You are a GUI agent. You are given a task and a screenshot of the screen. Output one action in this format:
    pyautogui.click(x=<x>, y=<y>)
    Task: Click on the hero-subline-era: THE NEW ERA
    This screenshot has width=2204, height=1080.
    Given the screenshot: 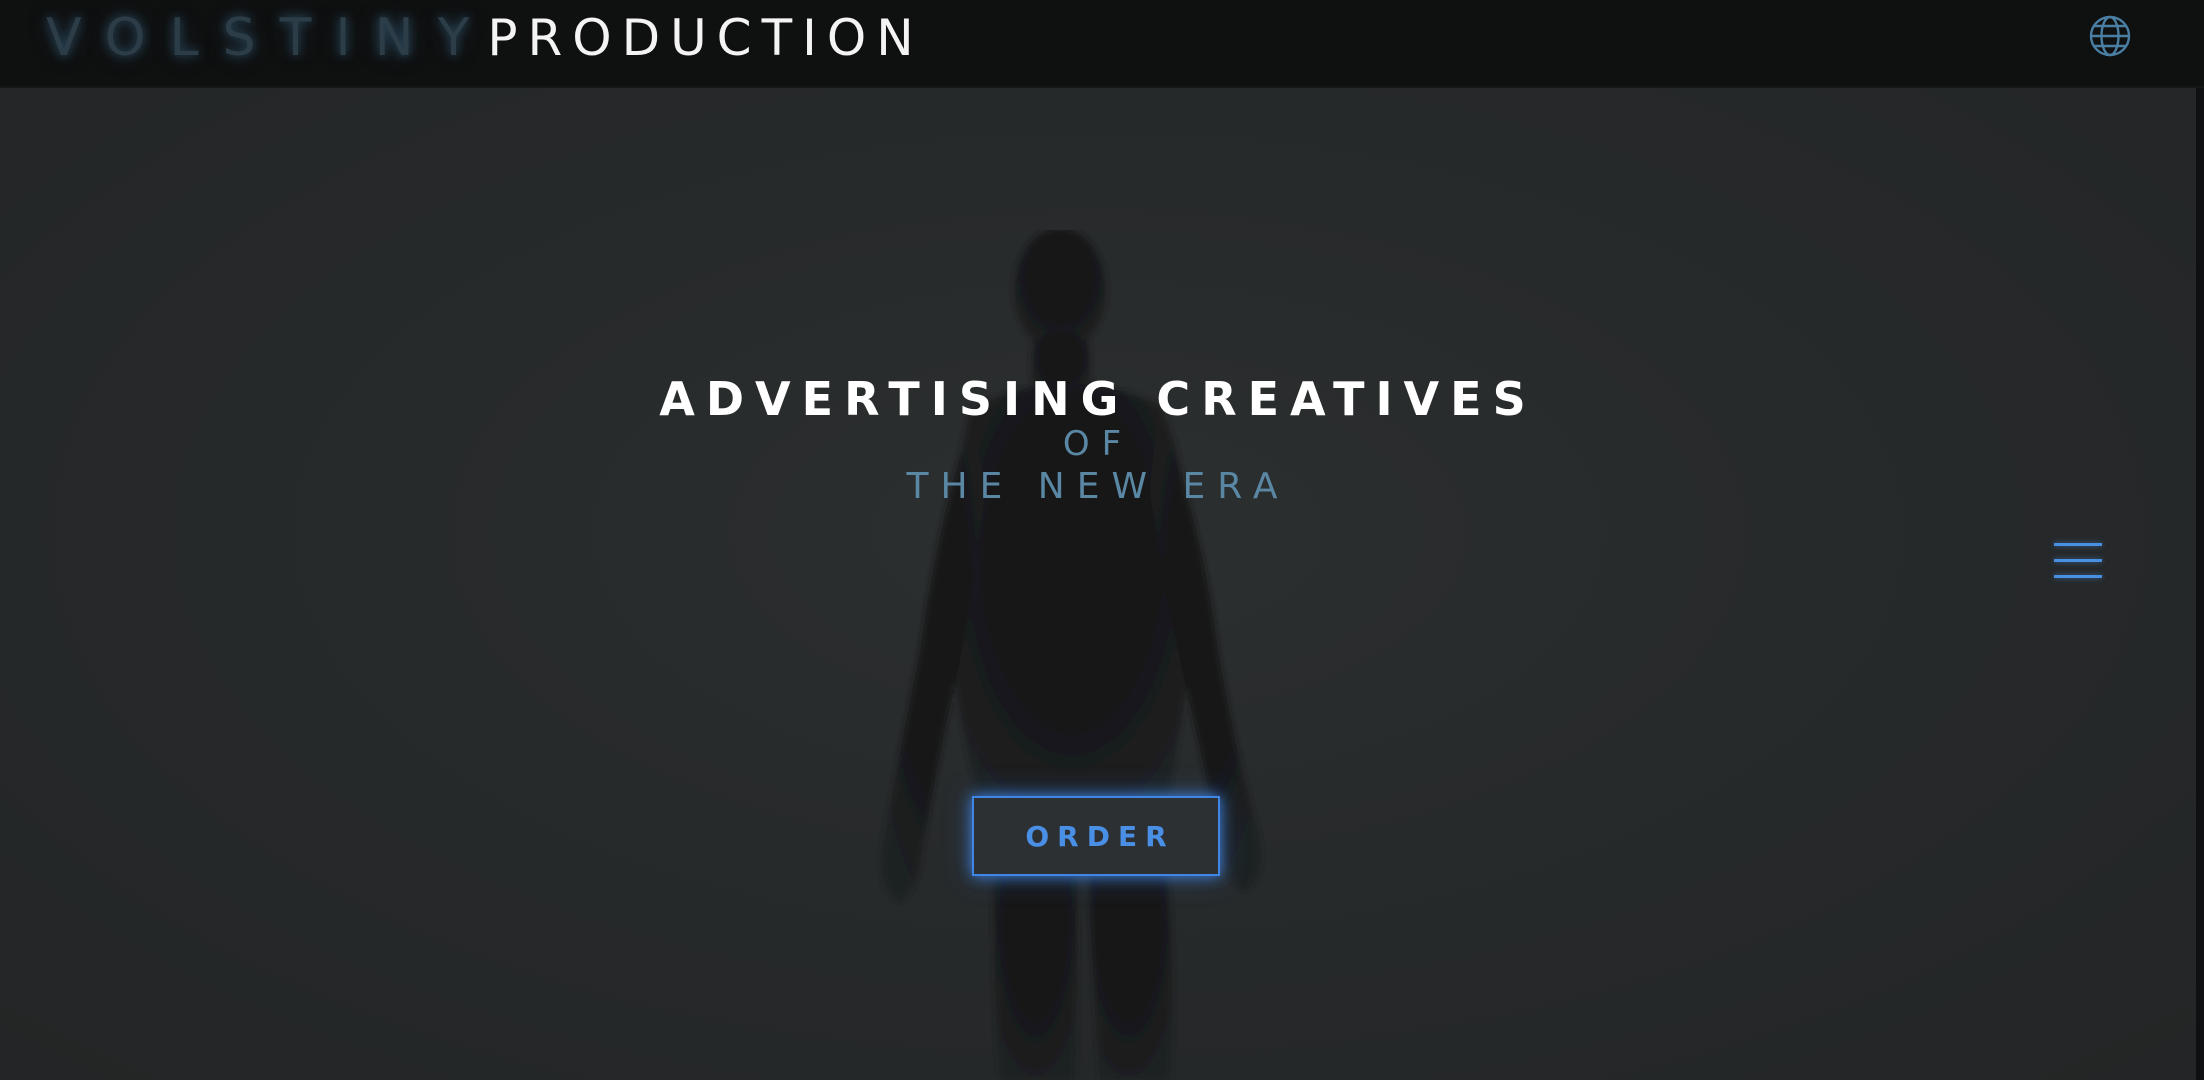 What is the action you would take?
    pyautogui.click(x=1098, y=486)
    